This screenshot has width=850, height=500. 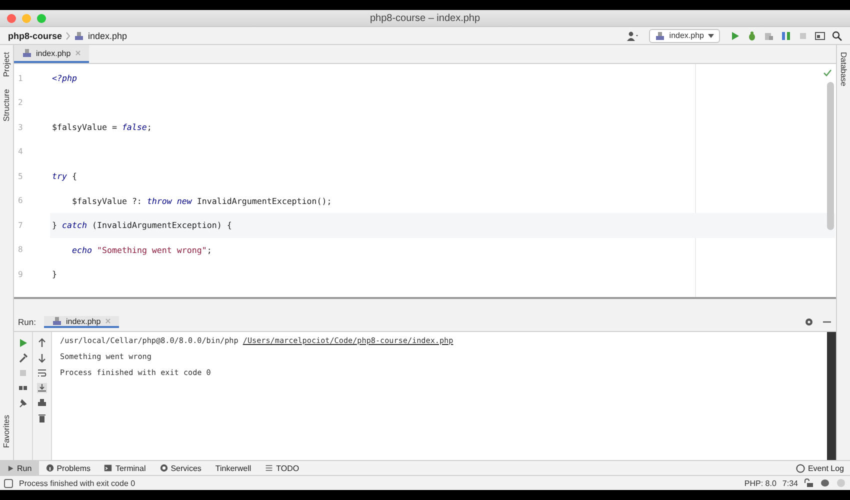 What do you see at coordinates (6, 431) in the screenshot?
I see `tool-window-label: Favorites` at bounding box center [6, 431].